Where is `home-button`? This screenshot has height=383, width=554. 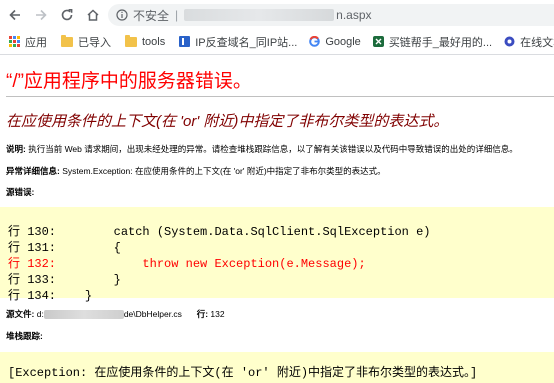
home-button is located at coordinates (93, 14).